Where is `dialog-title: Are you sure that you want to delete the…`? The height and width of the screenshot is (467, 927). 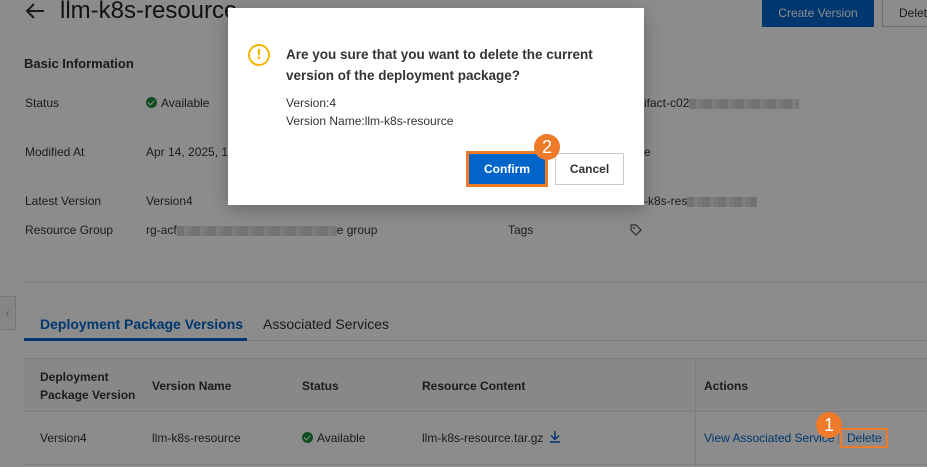 dialog-title: Are you sure that you want to delete the… is located at coordinates (439, 65).